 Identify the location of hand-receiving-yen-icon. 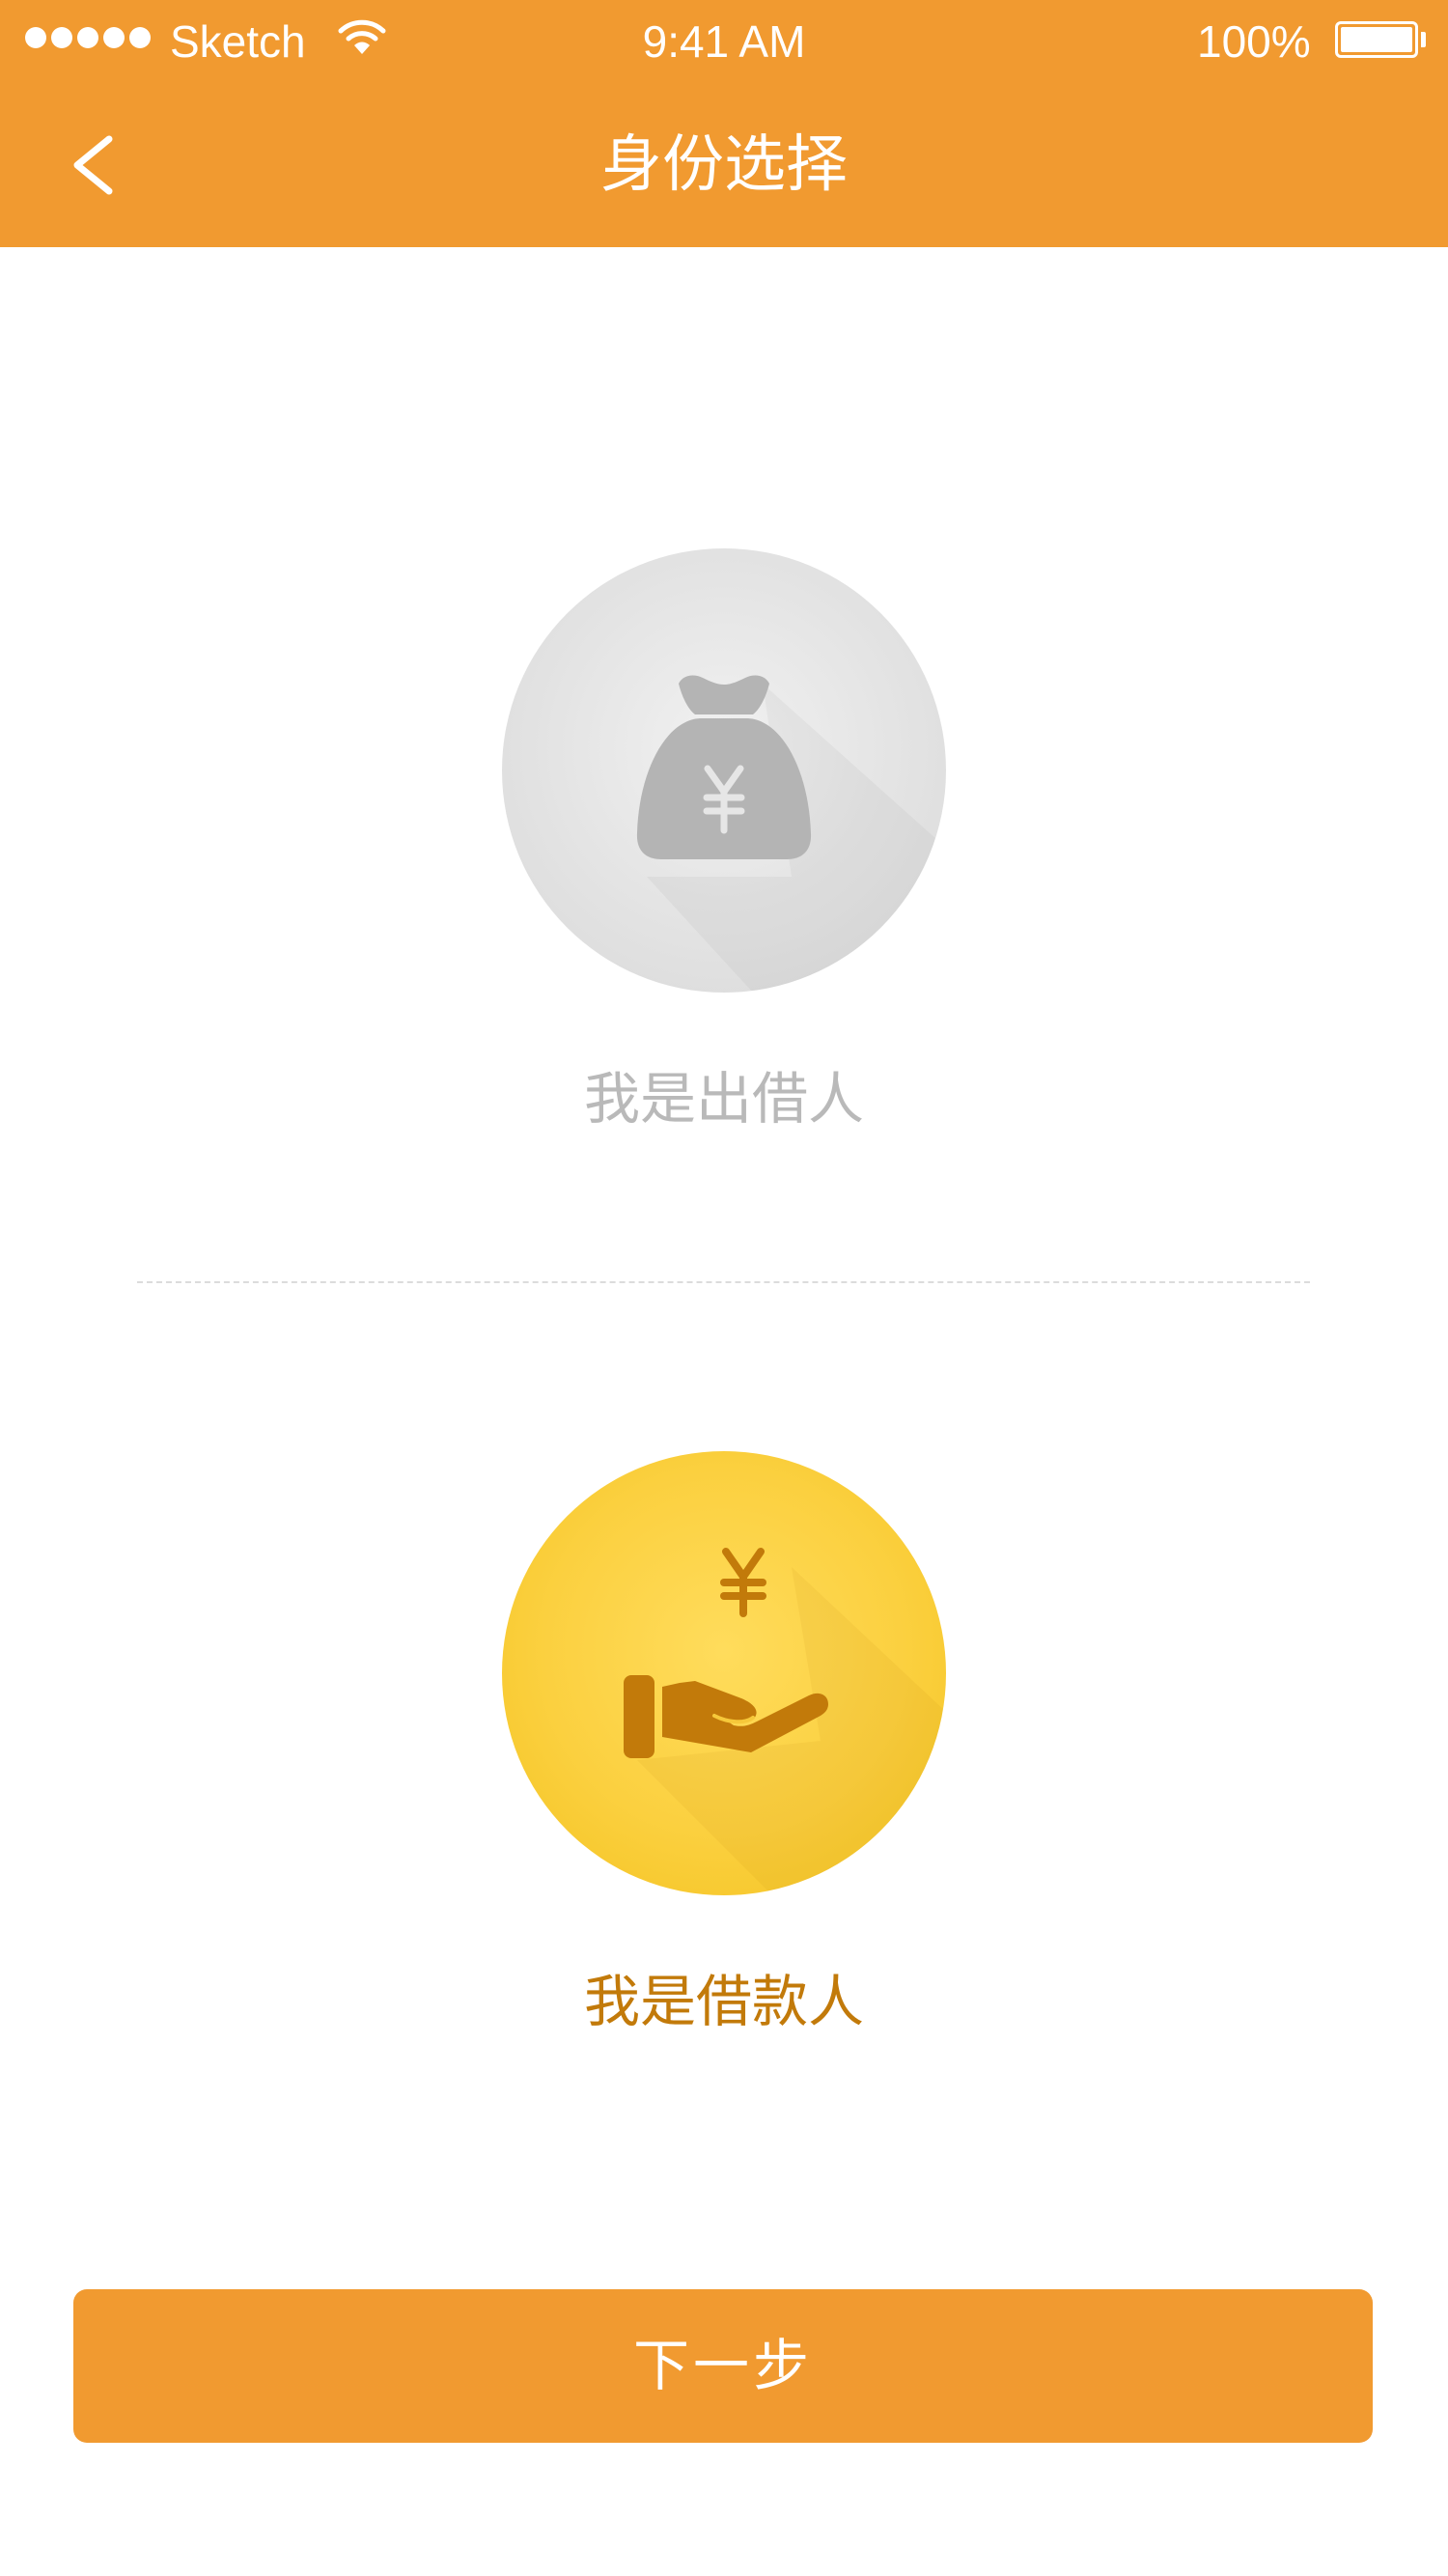
(785, 1722).